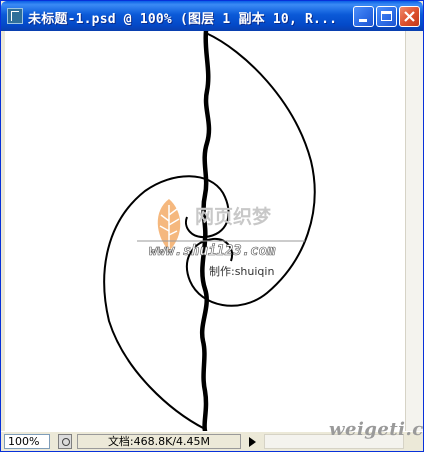 The height and width of the screenshot is (452, 424). I want to click on maximize-button, so click(386, 16).